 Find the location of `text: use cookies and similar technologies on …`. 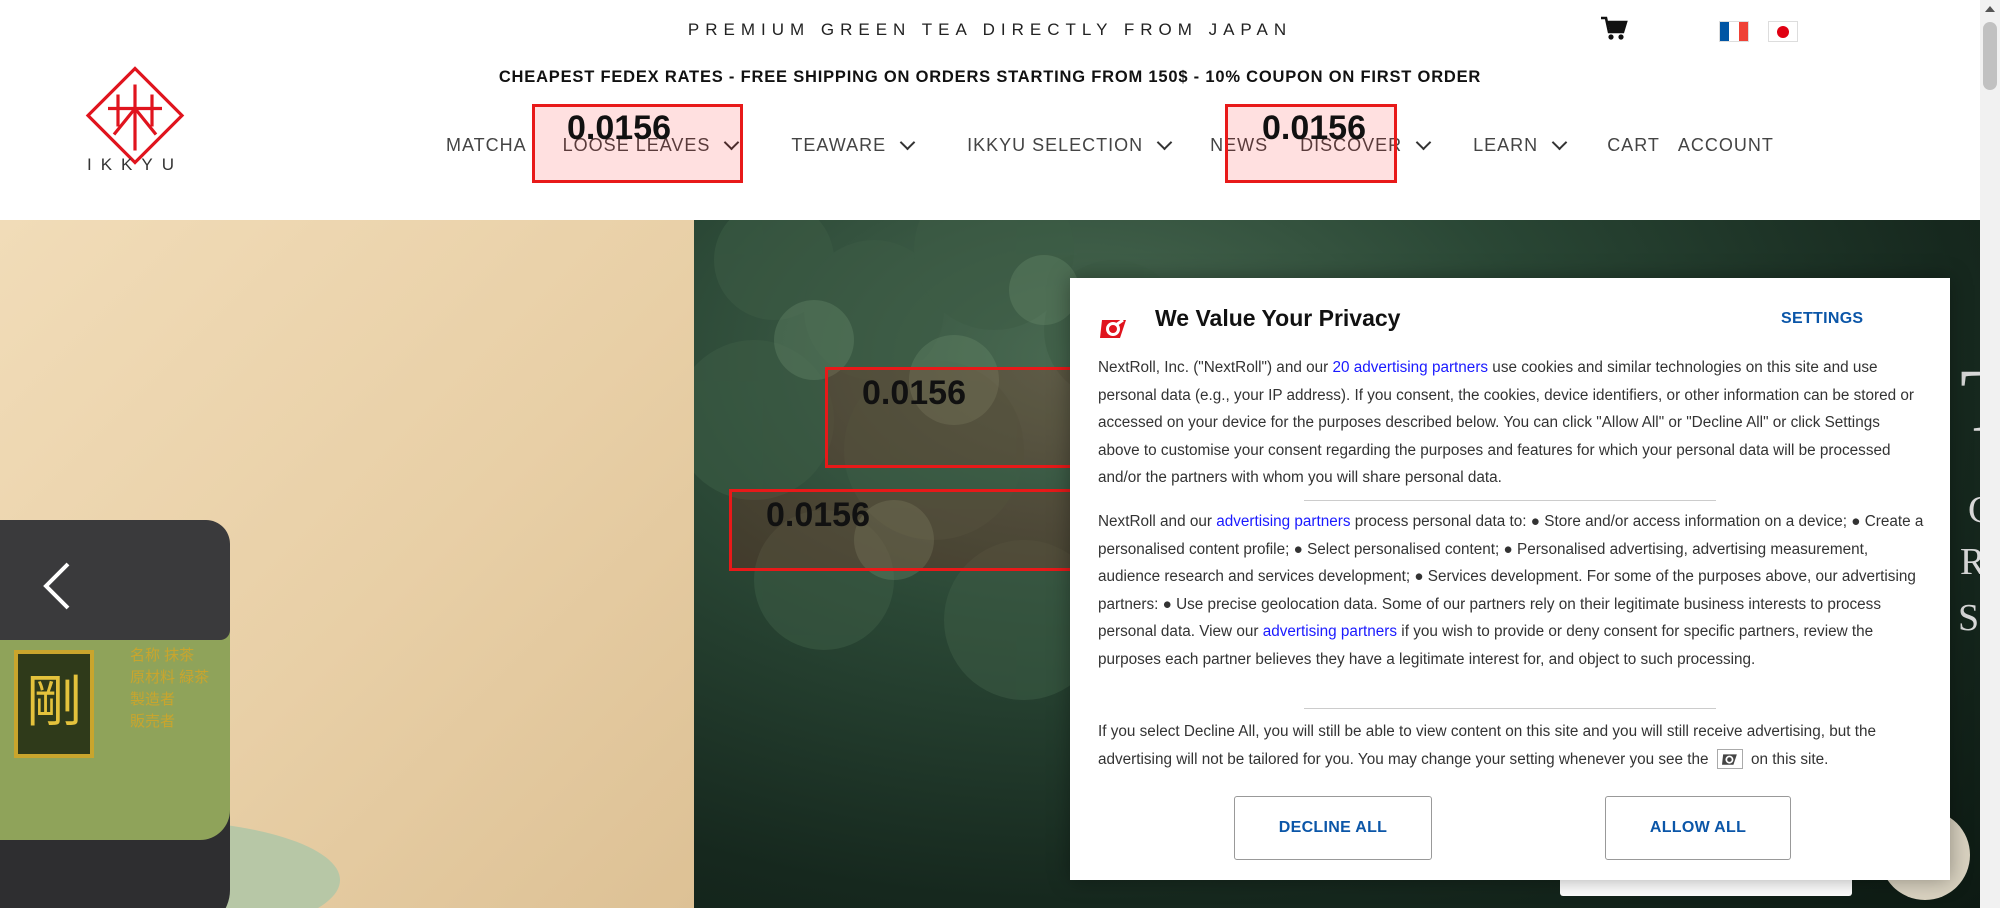

text: use cookies and similar technologies on … is located at coordinates (1506, 422).